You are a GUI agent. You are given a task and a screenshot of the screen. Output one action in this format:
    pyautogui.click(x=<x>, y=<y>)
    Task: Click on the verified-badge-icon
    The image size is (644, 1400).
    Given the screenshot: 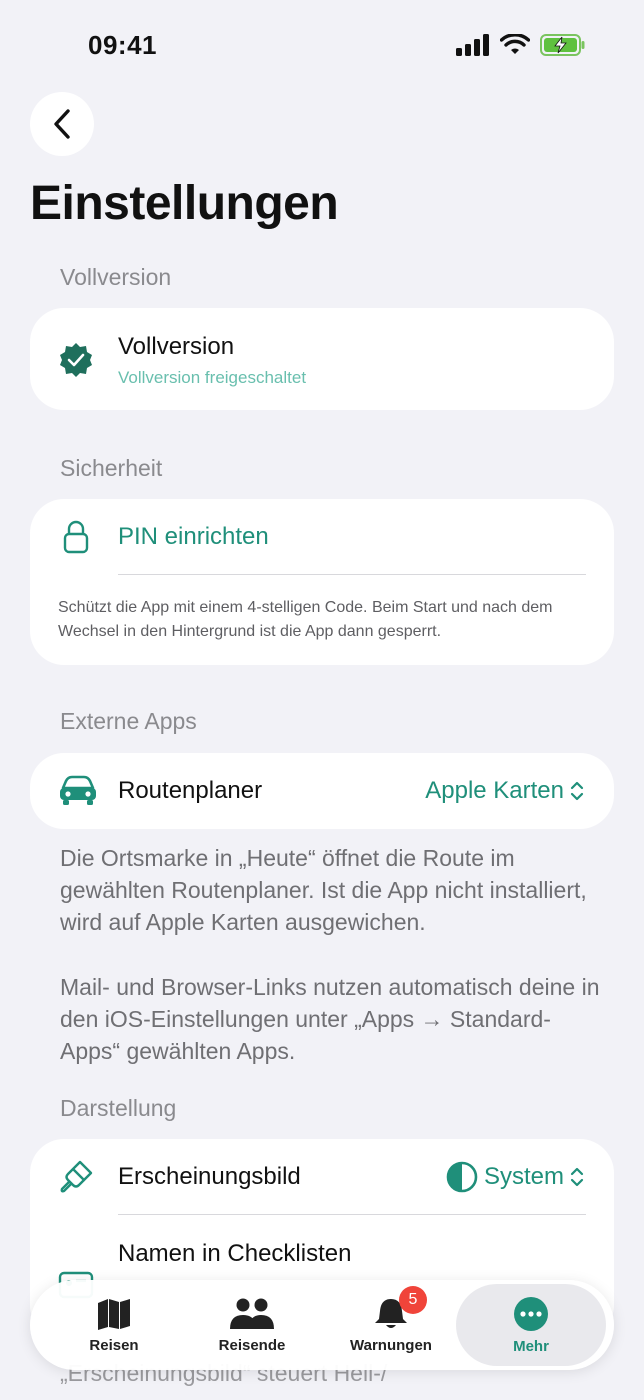 What is the action you would take?
    pyautogui.click(x=76, y=360)
    